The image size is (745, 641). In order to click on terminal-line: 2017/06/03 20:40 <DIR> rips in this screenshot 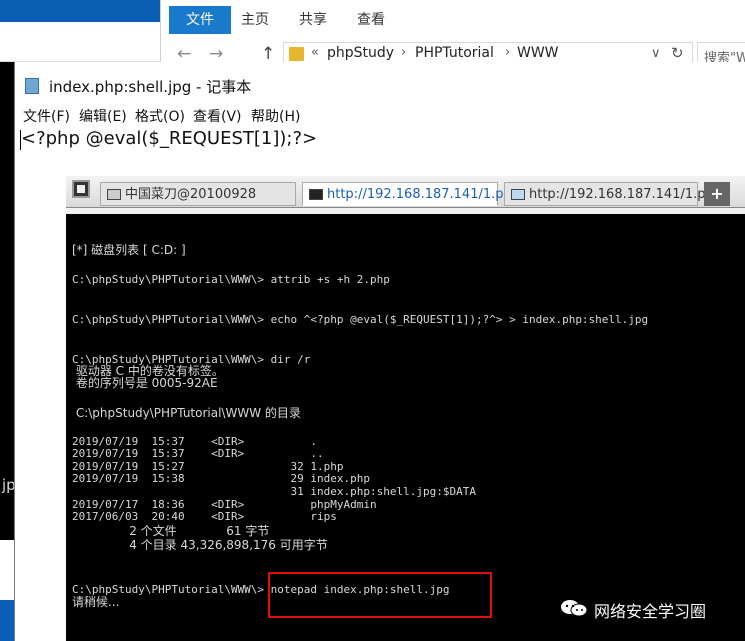, I will do `click(204, 516)`.